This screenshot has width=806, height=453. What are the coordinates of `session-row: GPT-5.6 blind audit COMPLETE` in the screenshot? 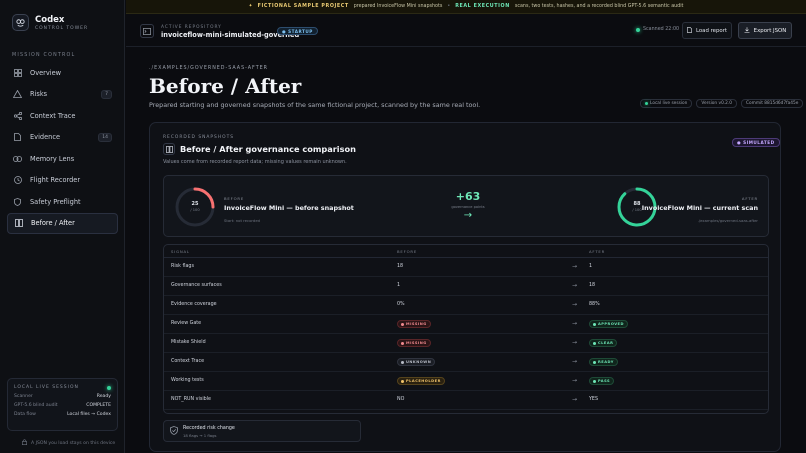 It's located at (62, 405).